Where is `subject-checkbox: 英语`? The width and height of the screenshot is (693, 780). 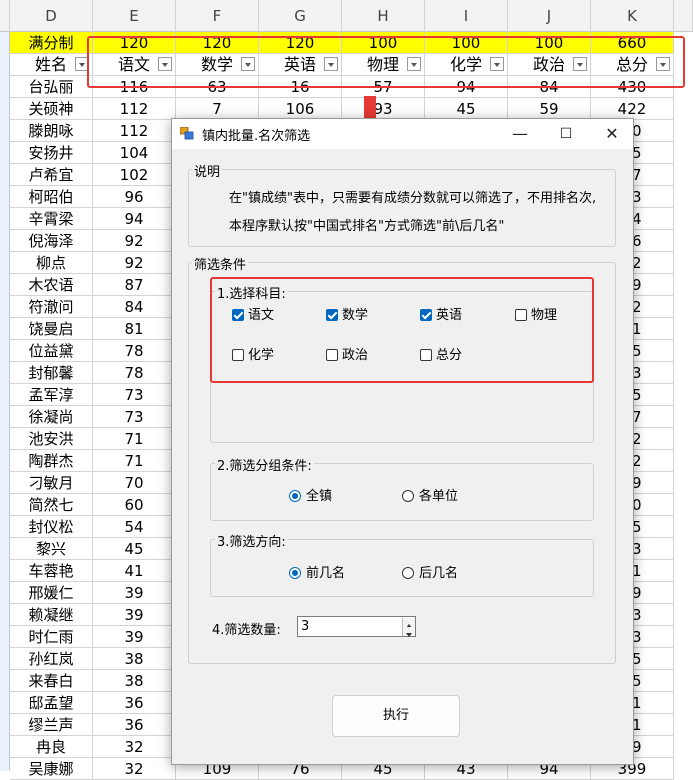 subject-checkbox: 英语 is located at coordinates (441, 313).